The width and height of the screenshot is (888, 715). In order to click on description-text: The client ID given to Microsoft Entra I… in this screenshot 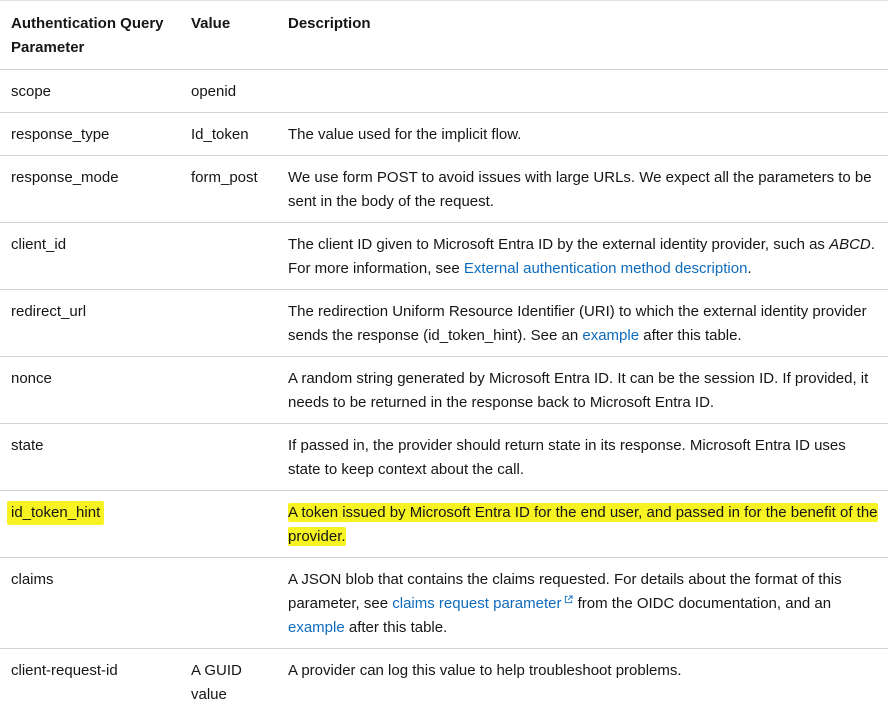, I will do `click(558, 244)`.